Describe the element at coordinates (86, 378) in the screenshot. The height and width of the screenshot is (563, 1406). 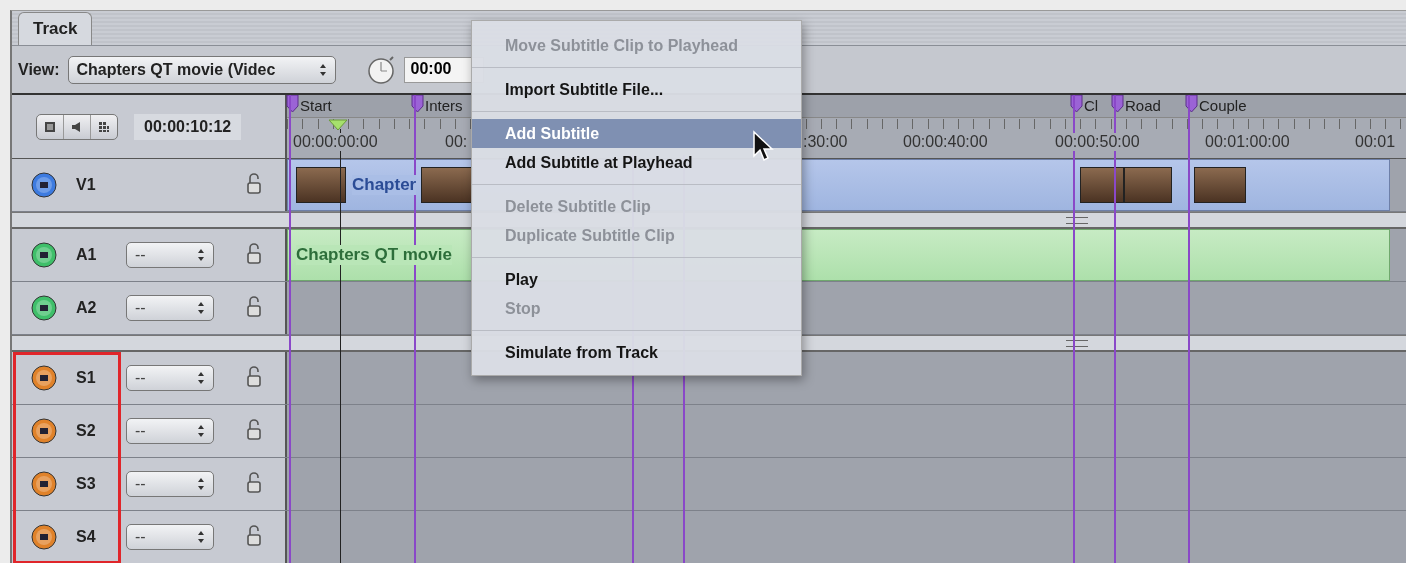
I see `track-name: S1` at that location.